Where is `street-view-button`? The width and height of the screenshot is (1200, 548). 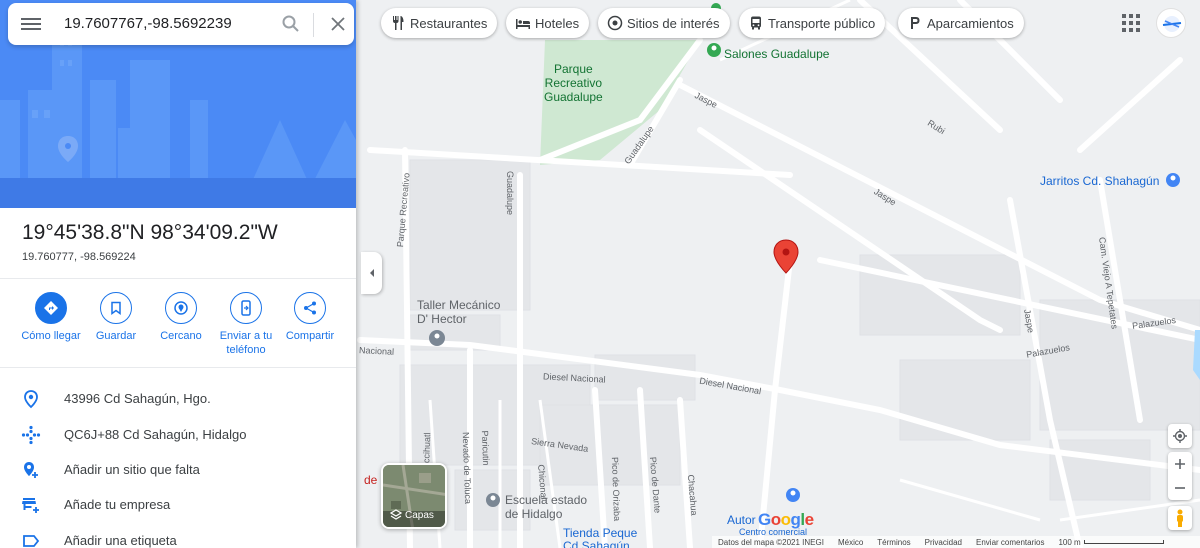
street-view-button is located at coordinates (1180, 518).